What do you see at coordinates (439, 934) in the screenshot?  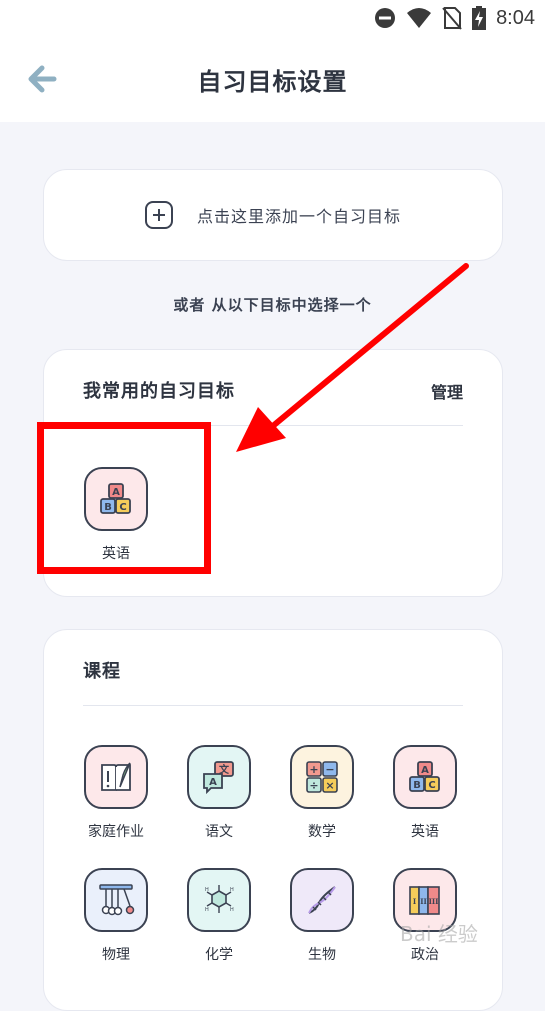 I see `watermark: Bai 经验` at bounding box center [439, 934].